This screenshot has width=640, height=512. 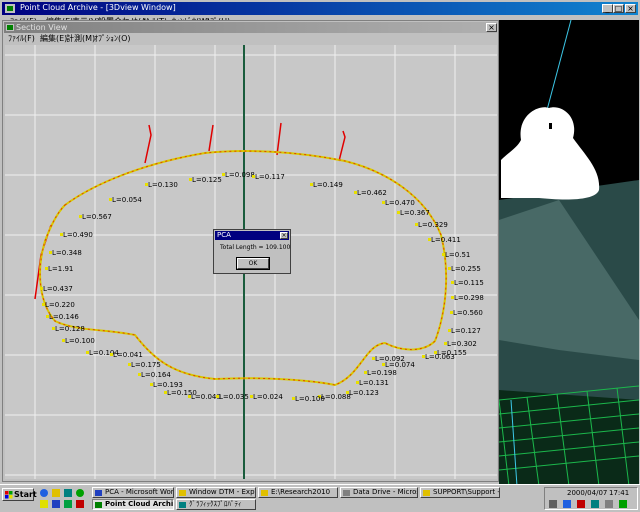 I want to click on ime-icon, so click(x=581, y=504).